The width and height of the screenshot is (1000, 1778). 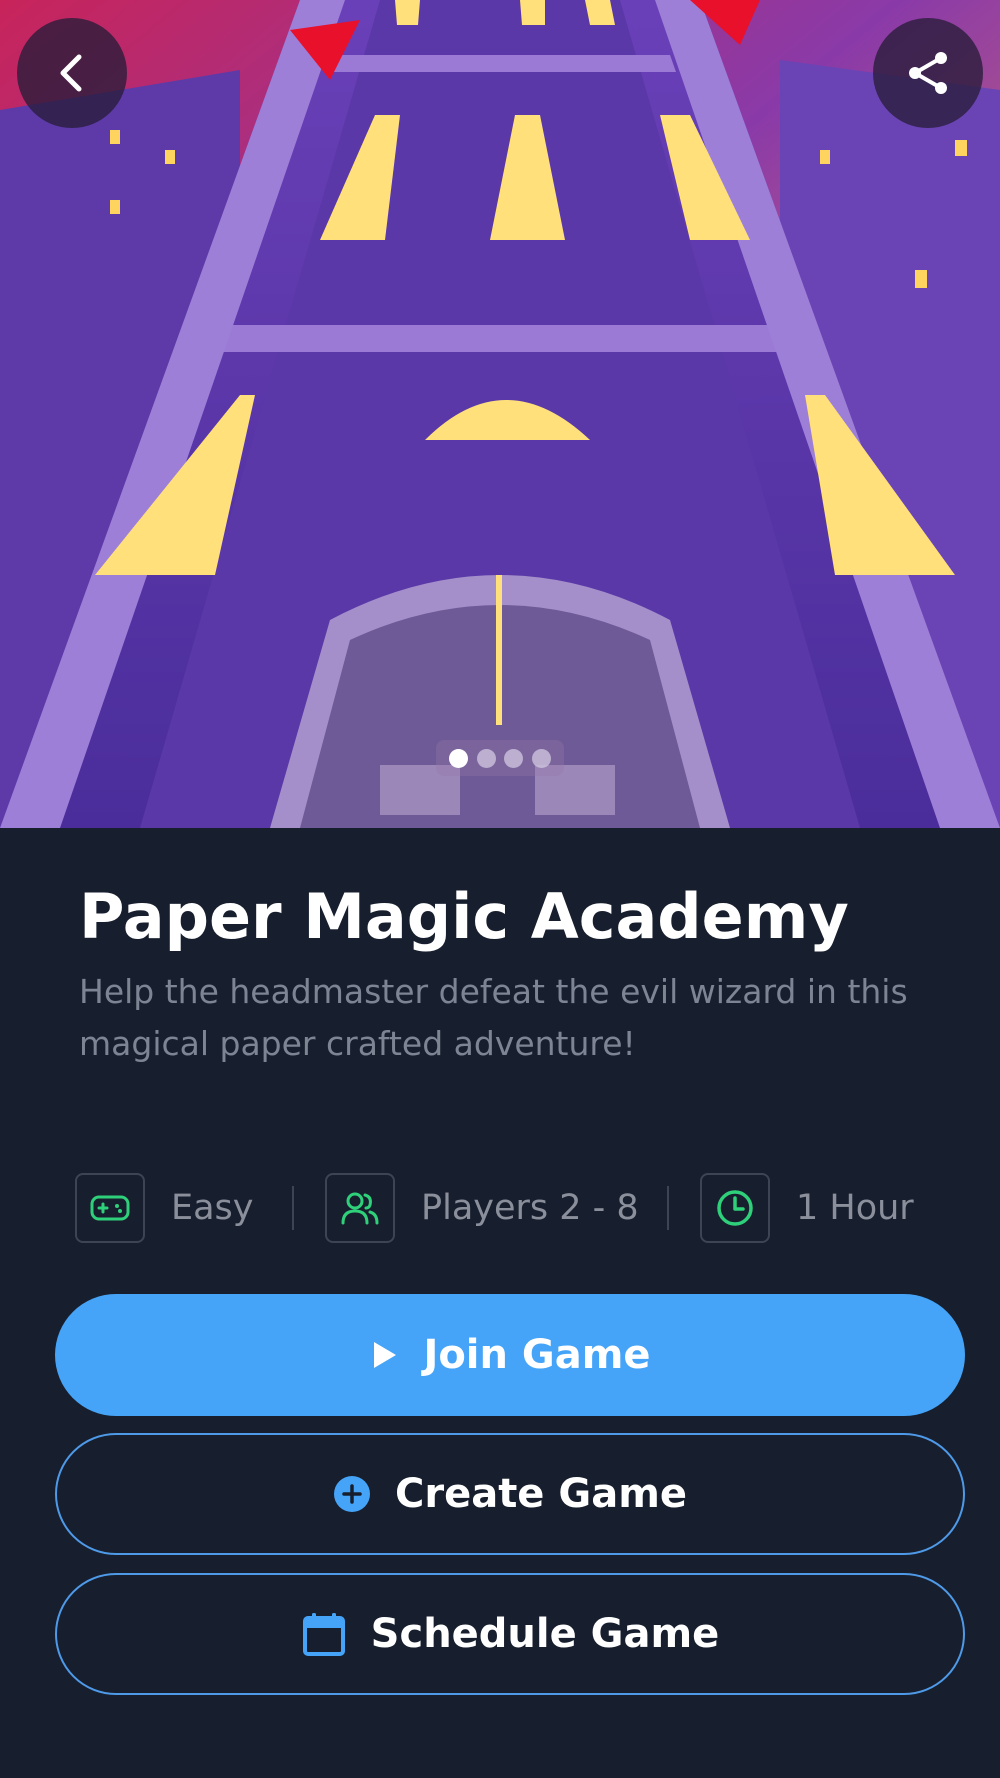 I want to click on game-meta-row: Easy Players 2 - 8 1 Hour, so click(x=515, y=1208).